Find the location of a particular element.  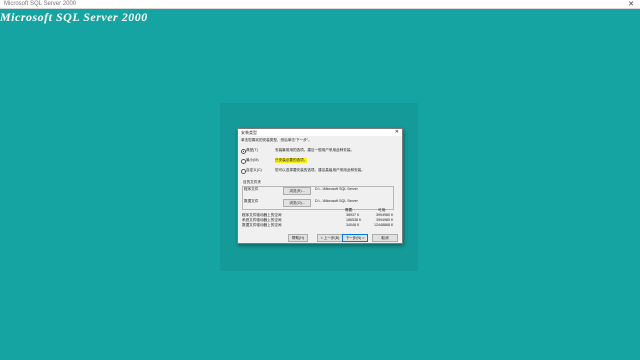

option-minimum-desc: 只安装必要的选项。 is located at coordinates (291, 160).